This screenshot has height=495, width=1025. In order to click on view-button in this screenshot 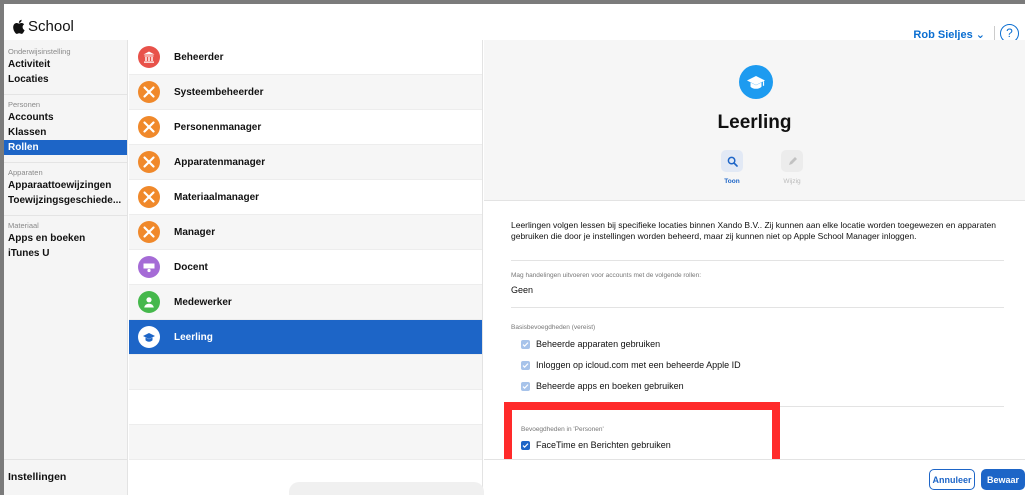, I will do `click(732, 161)`.